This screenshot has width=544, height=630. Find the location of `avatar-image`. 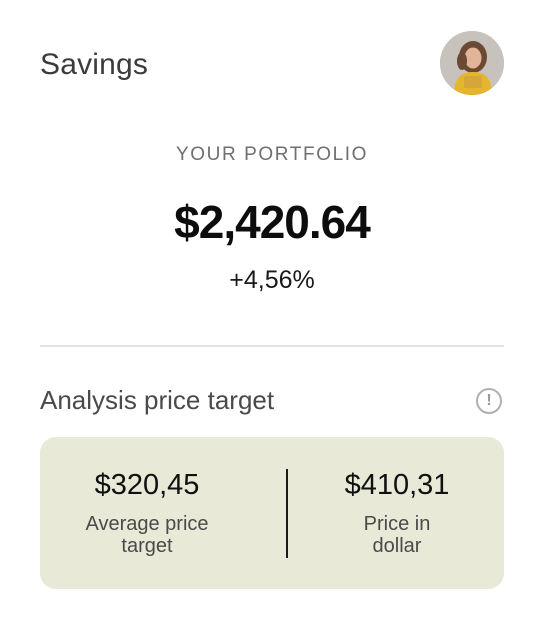

avatar-image is located at coordinates (472, 63).